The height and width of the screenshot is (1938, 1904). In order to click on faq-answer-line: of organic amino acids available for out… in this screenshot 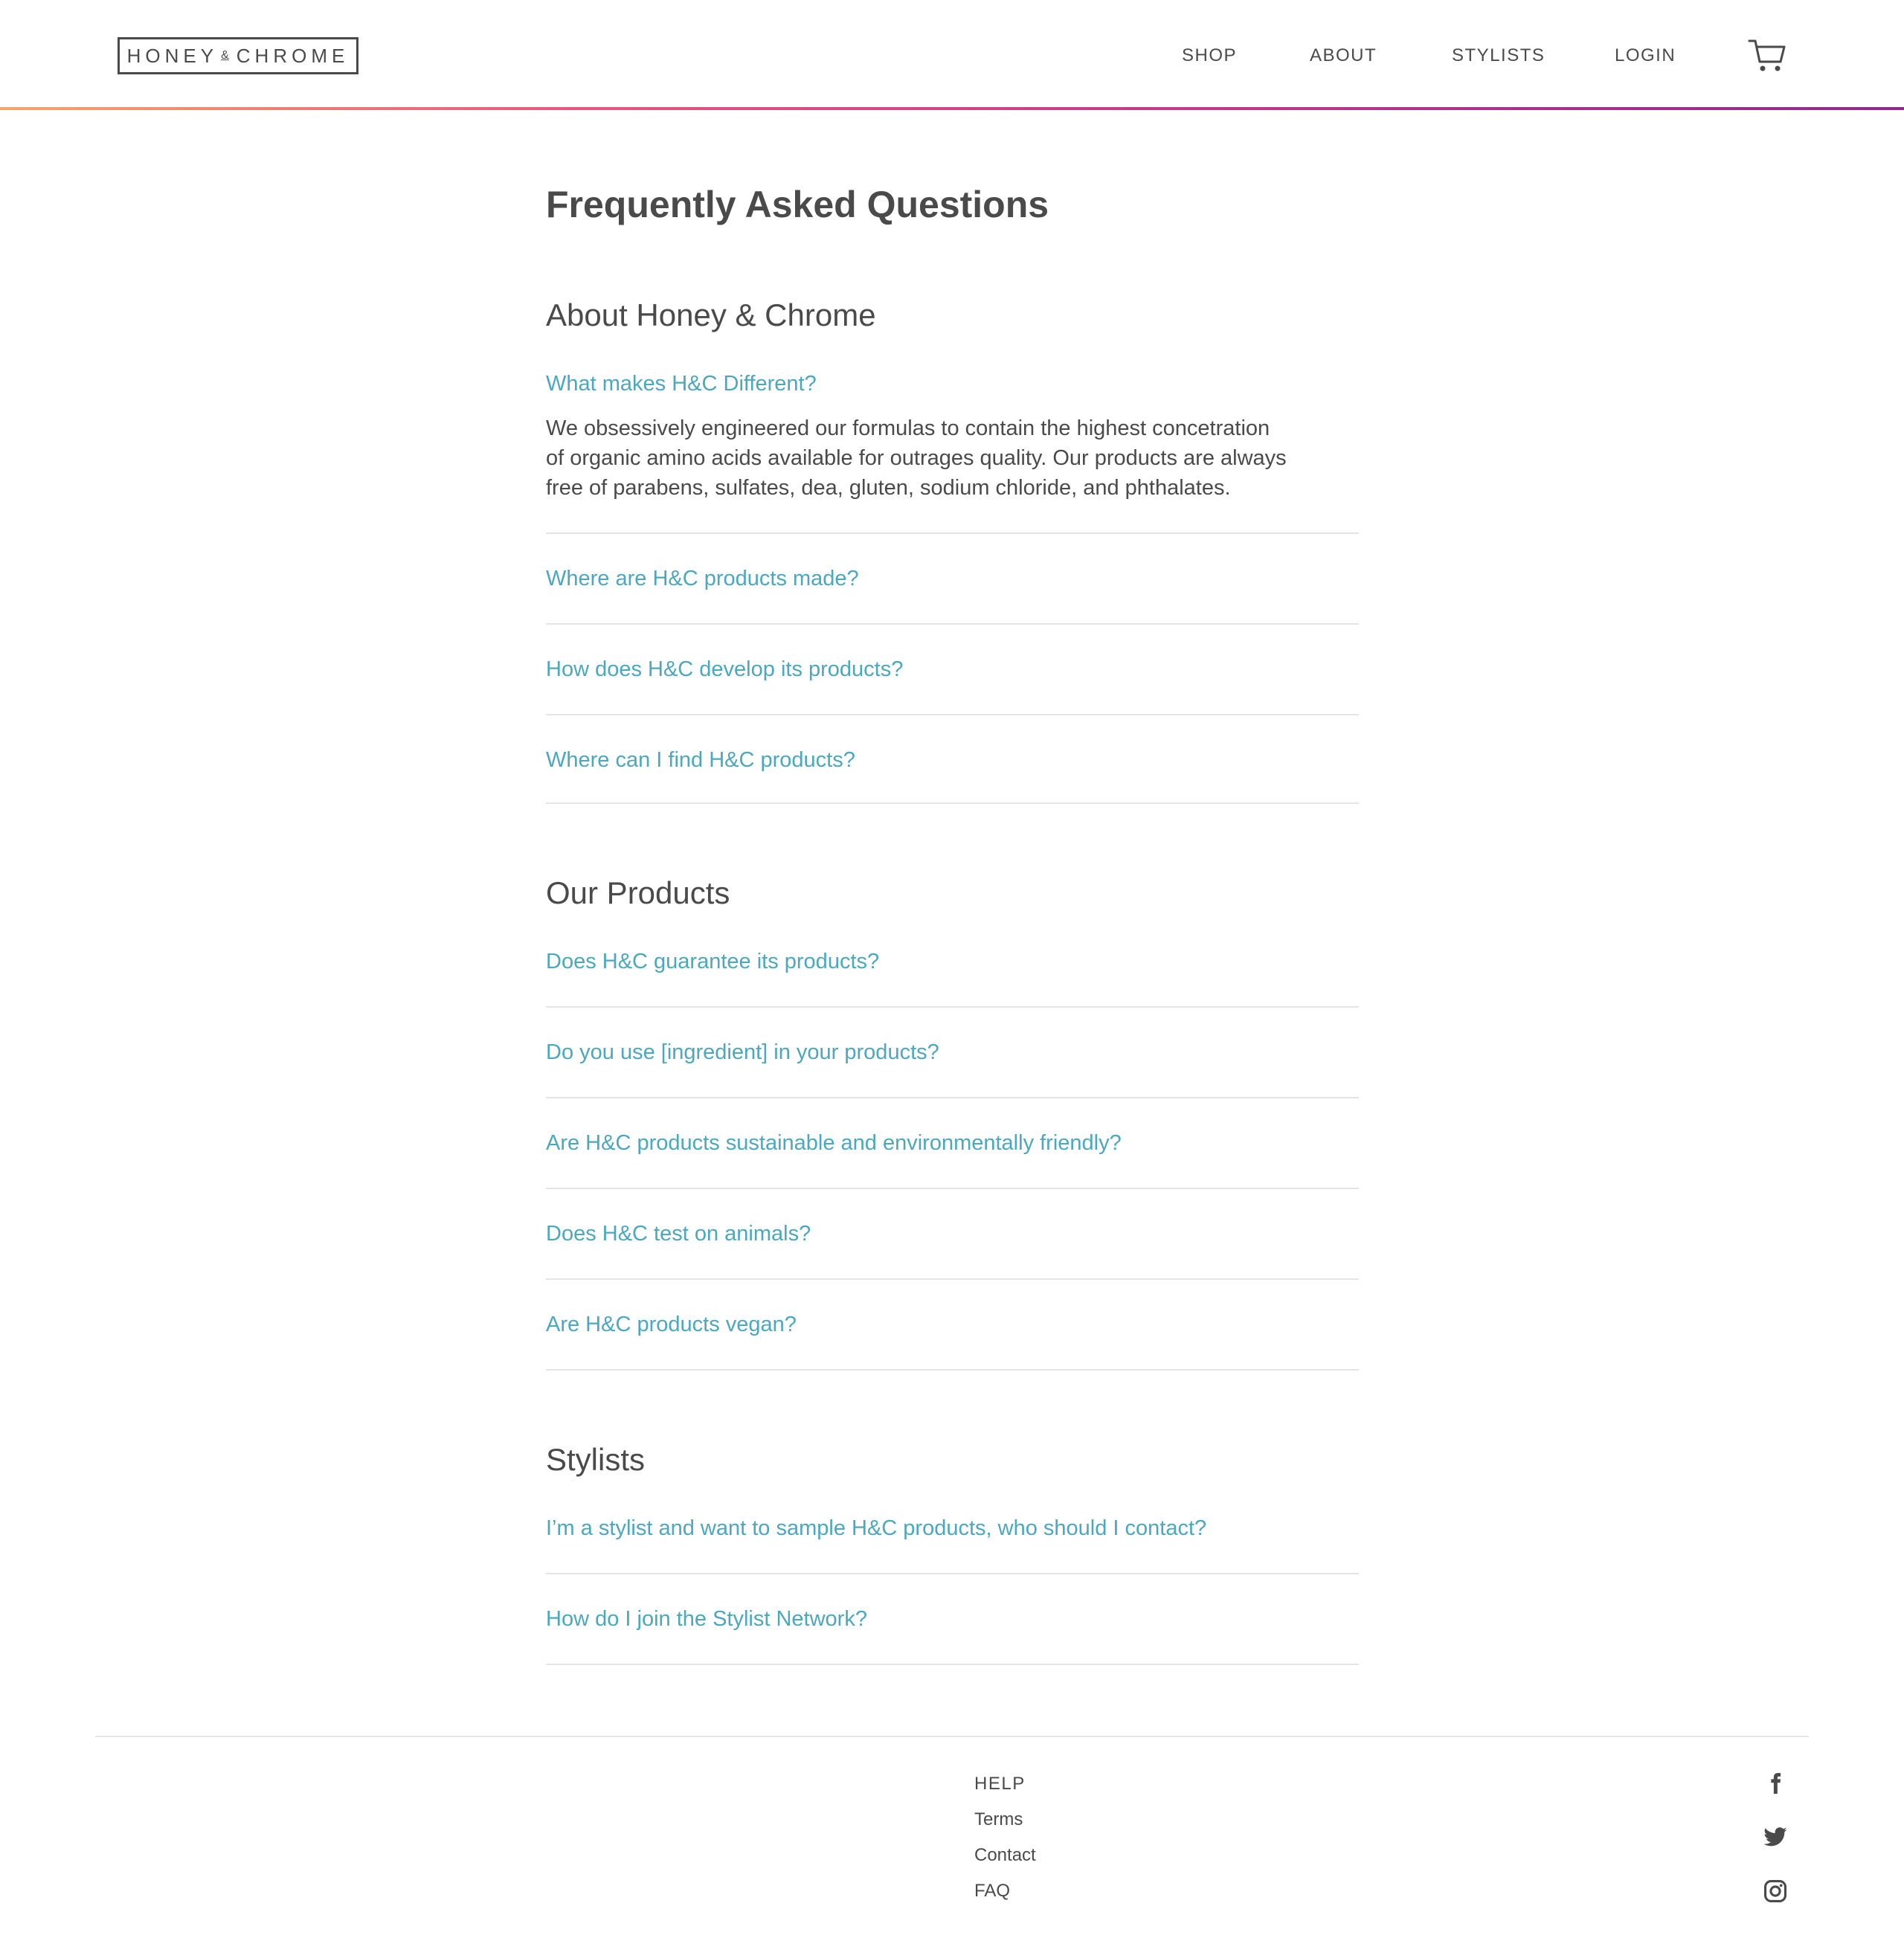, I will do `click(917, 458)`.